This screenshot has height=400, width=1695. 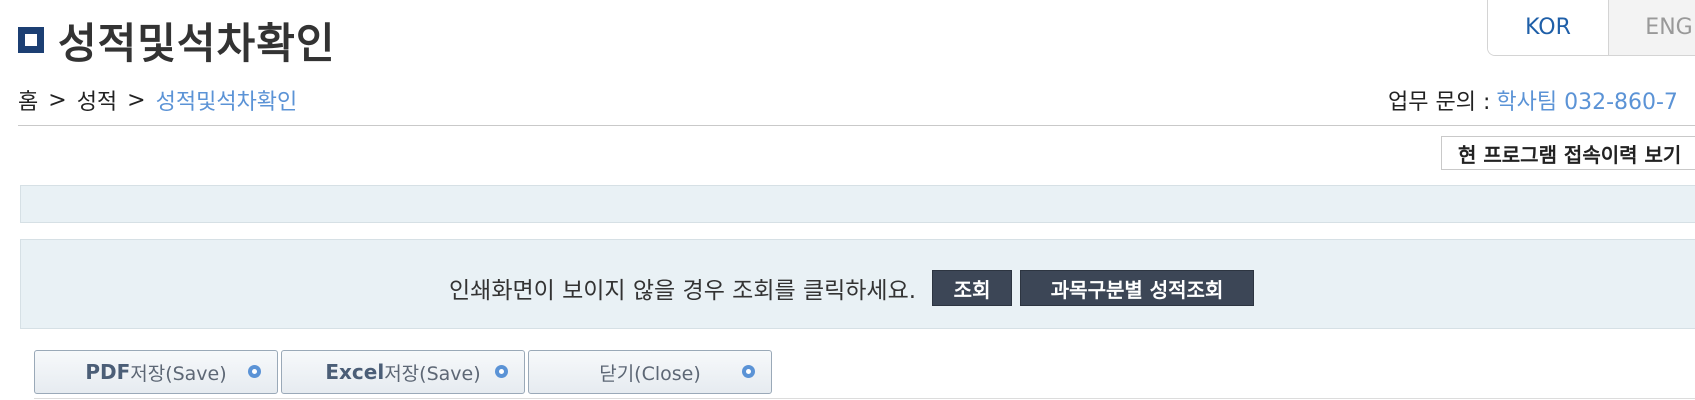 What do you see at coordinates (355, 372) in the screenshot?
I see `excel-label: Excel` at bounding box center [355, 372].